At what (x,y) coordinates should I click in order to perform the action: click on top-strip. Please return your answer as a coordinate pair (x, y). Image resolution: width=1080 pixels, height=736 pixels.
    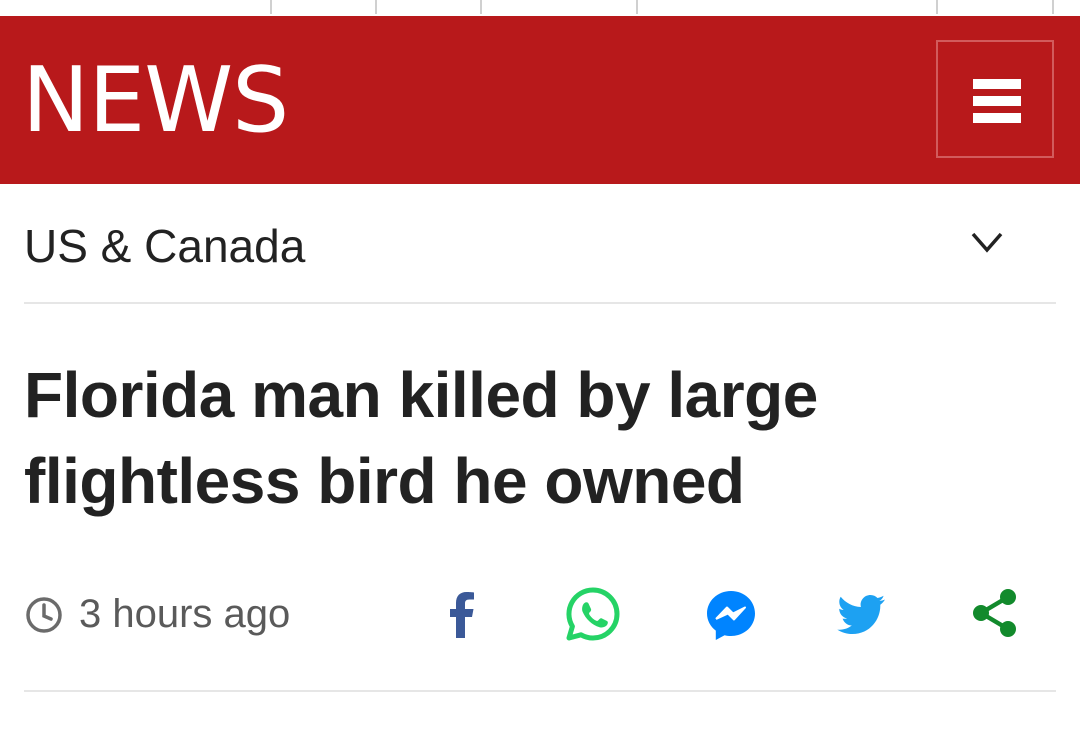
    Looking at the image, I should click on (540, 8).